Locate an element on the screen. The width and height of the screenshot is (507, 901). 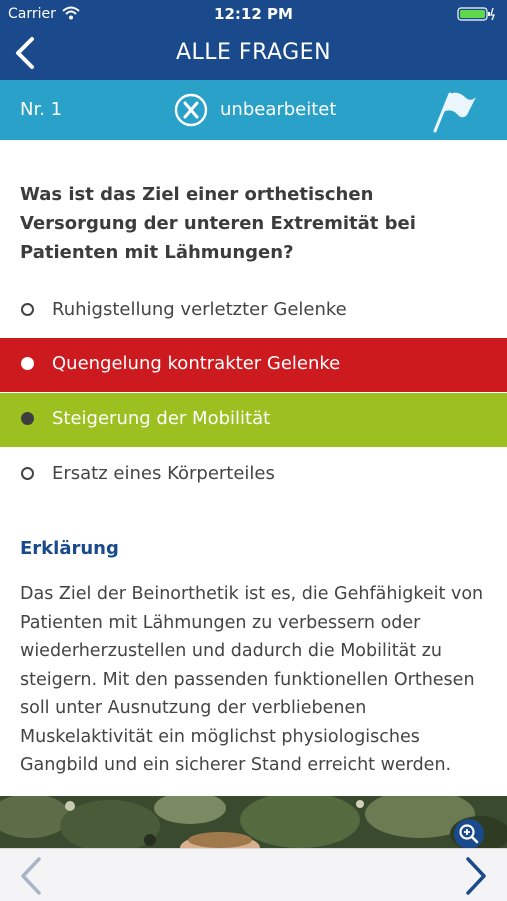
answer-label: Ersatz eines Körperteiles is located at coordinates (163, 473).